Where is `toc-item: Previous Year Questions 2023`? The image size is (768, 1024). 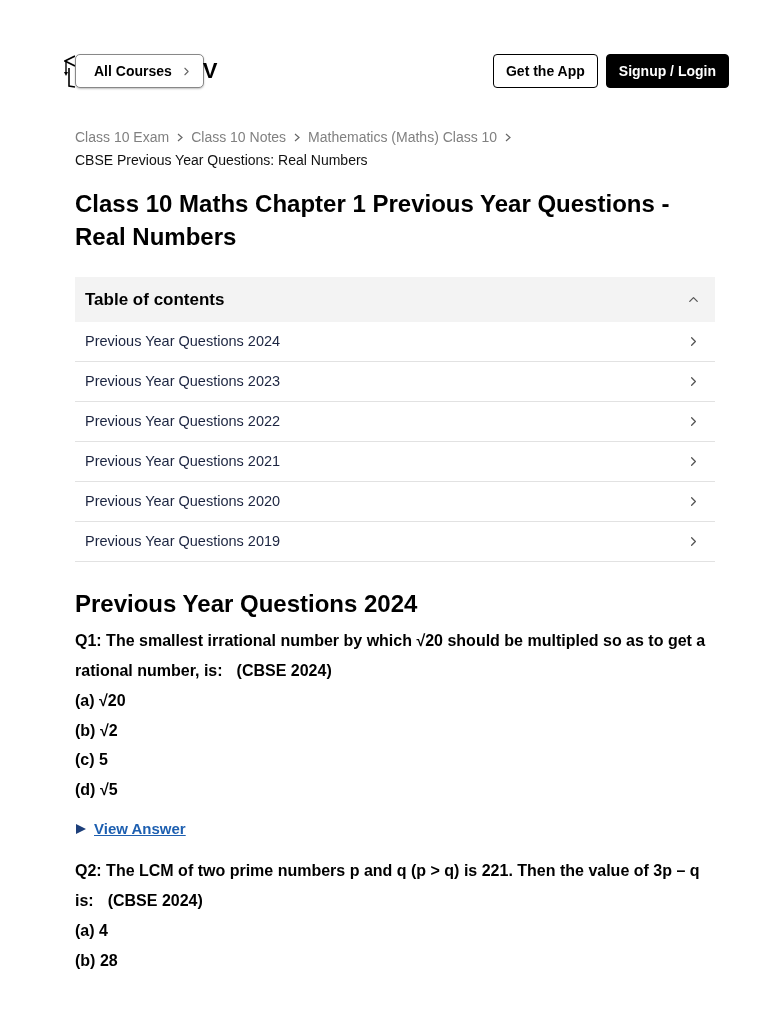
toc-item: Previous Year Questions 2023 is located at coordinates (395, 382).